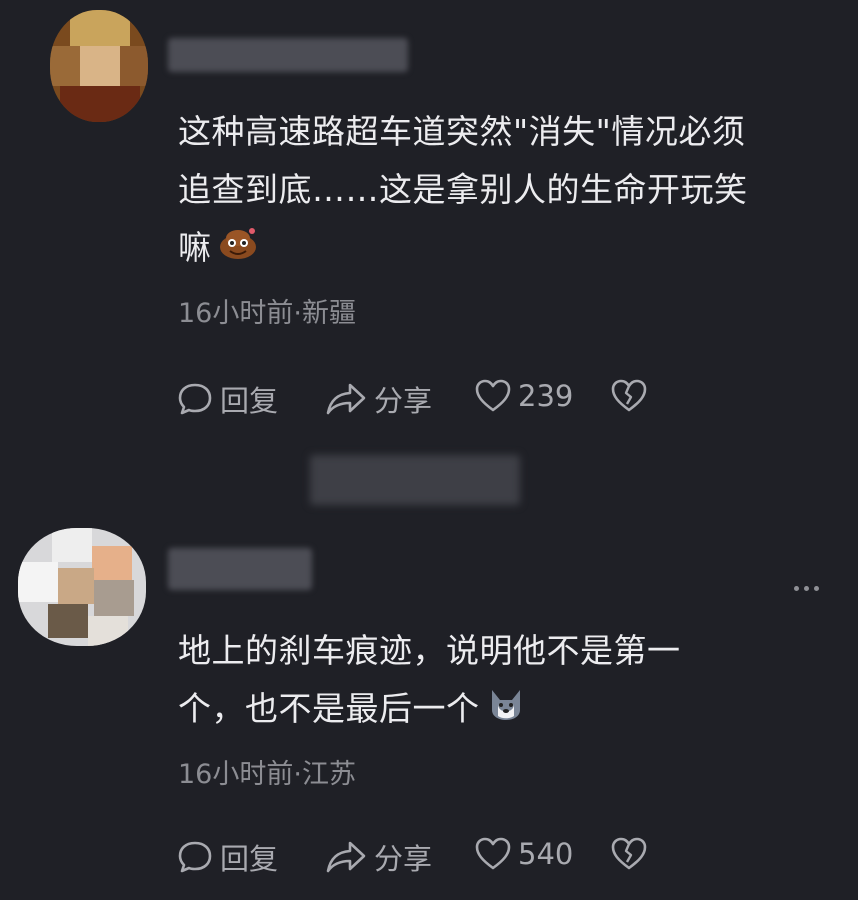 This screenshot has width=858, height=900. I want to click on comment-line: 追查到底……这是拿别人的生命开玩笑, so click(463, 189).